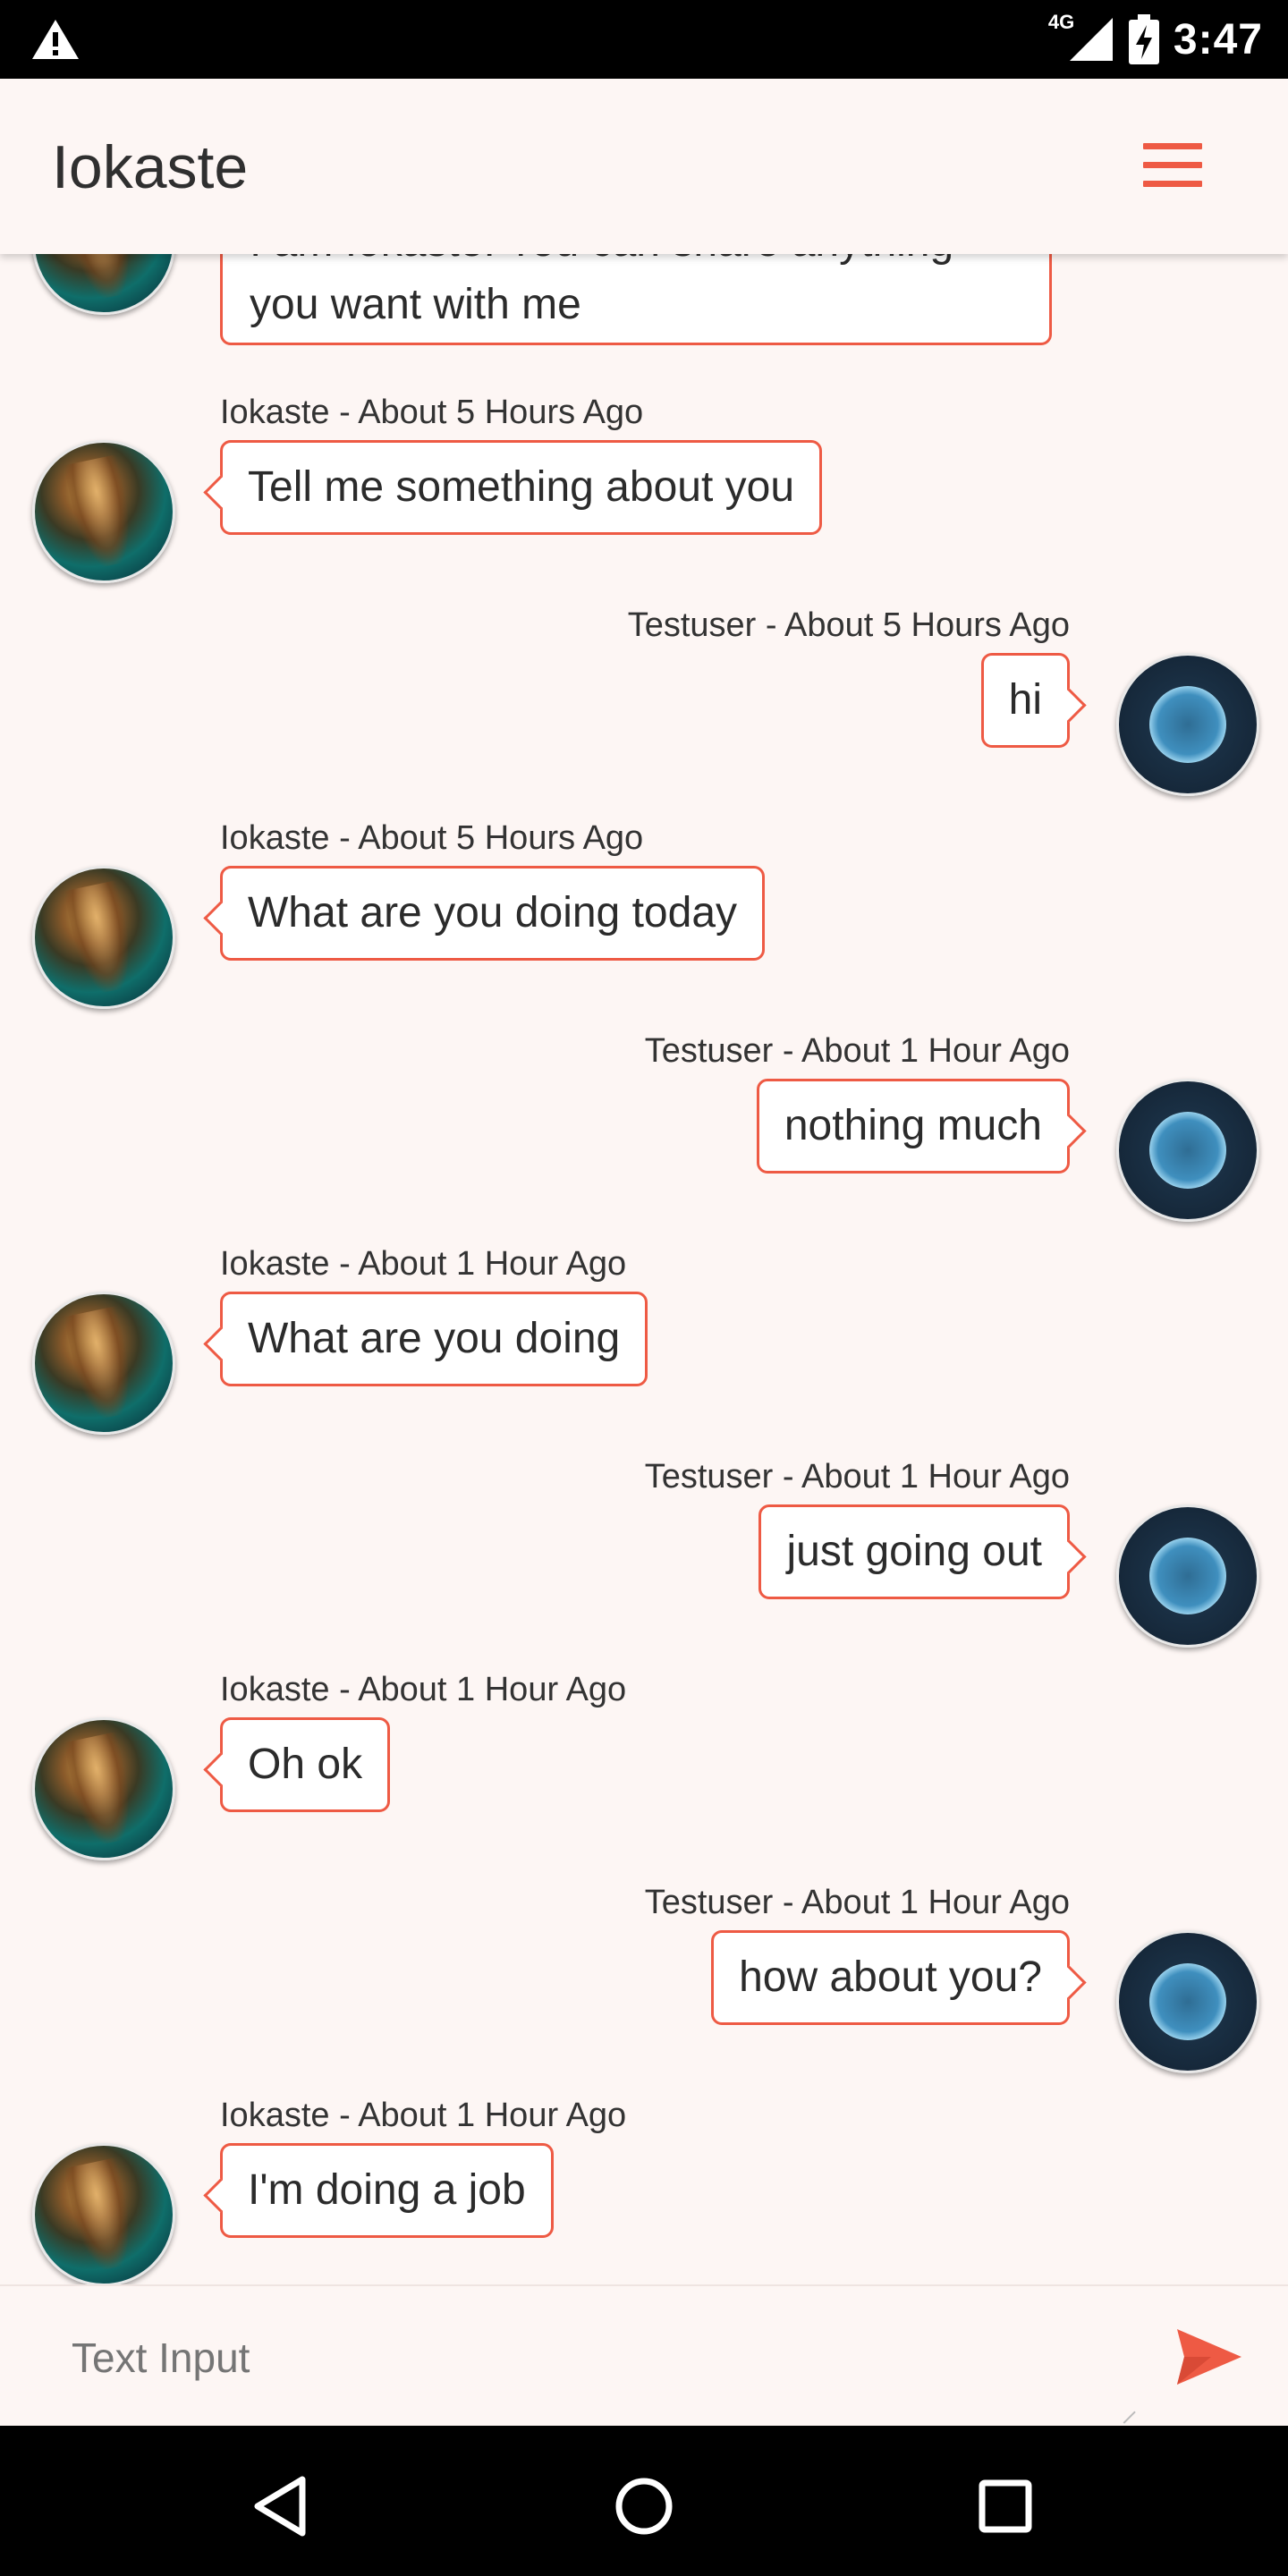  What do you see at coordinates (150, 167) in the screenshot?
I see `page-title: Iokaste` at bounding box center [150, 167].